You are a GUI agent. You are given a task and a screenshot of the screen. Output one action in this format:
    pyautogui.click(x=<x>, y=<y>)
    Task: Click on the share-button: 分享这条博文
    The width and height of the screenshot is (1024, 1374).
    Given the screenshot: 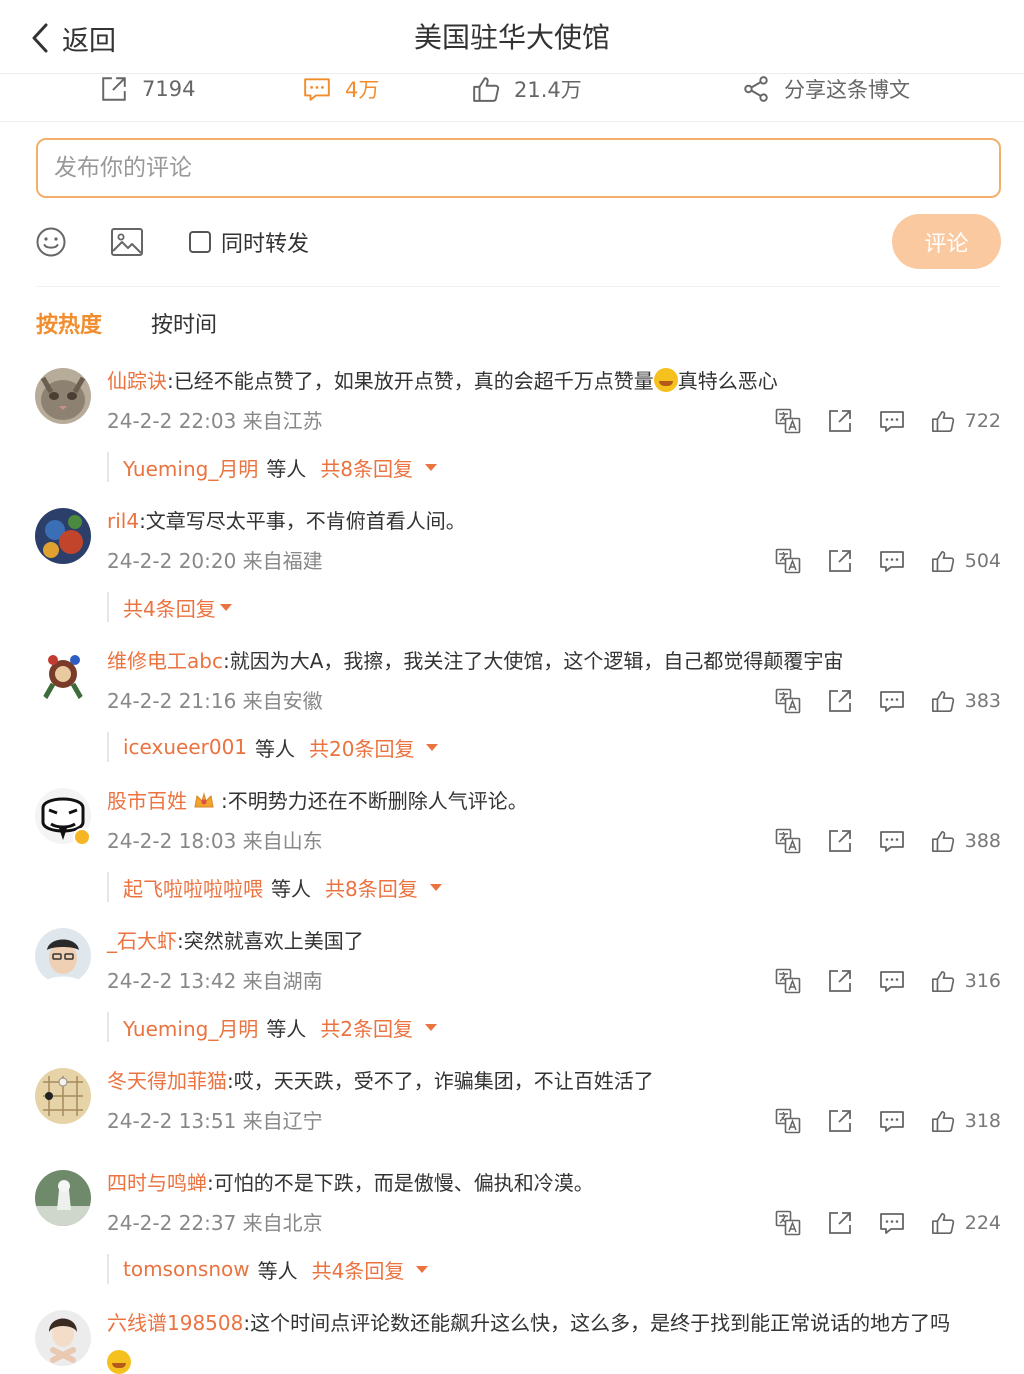 What is the action you would take?
    pyautogui.click(x=826, y=89)
    